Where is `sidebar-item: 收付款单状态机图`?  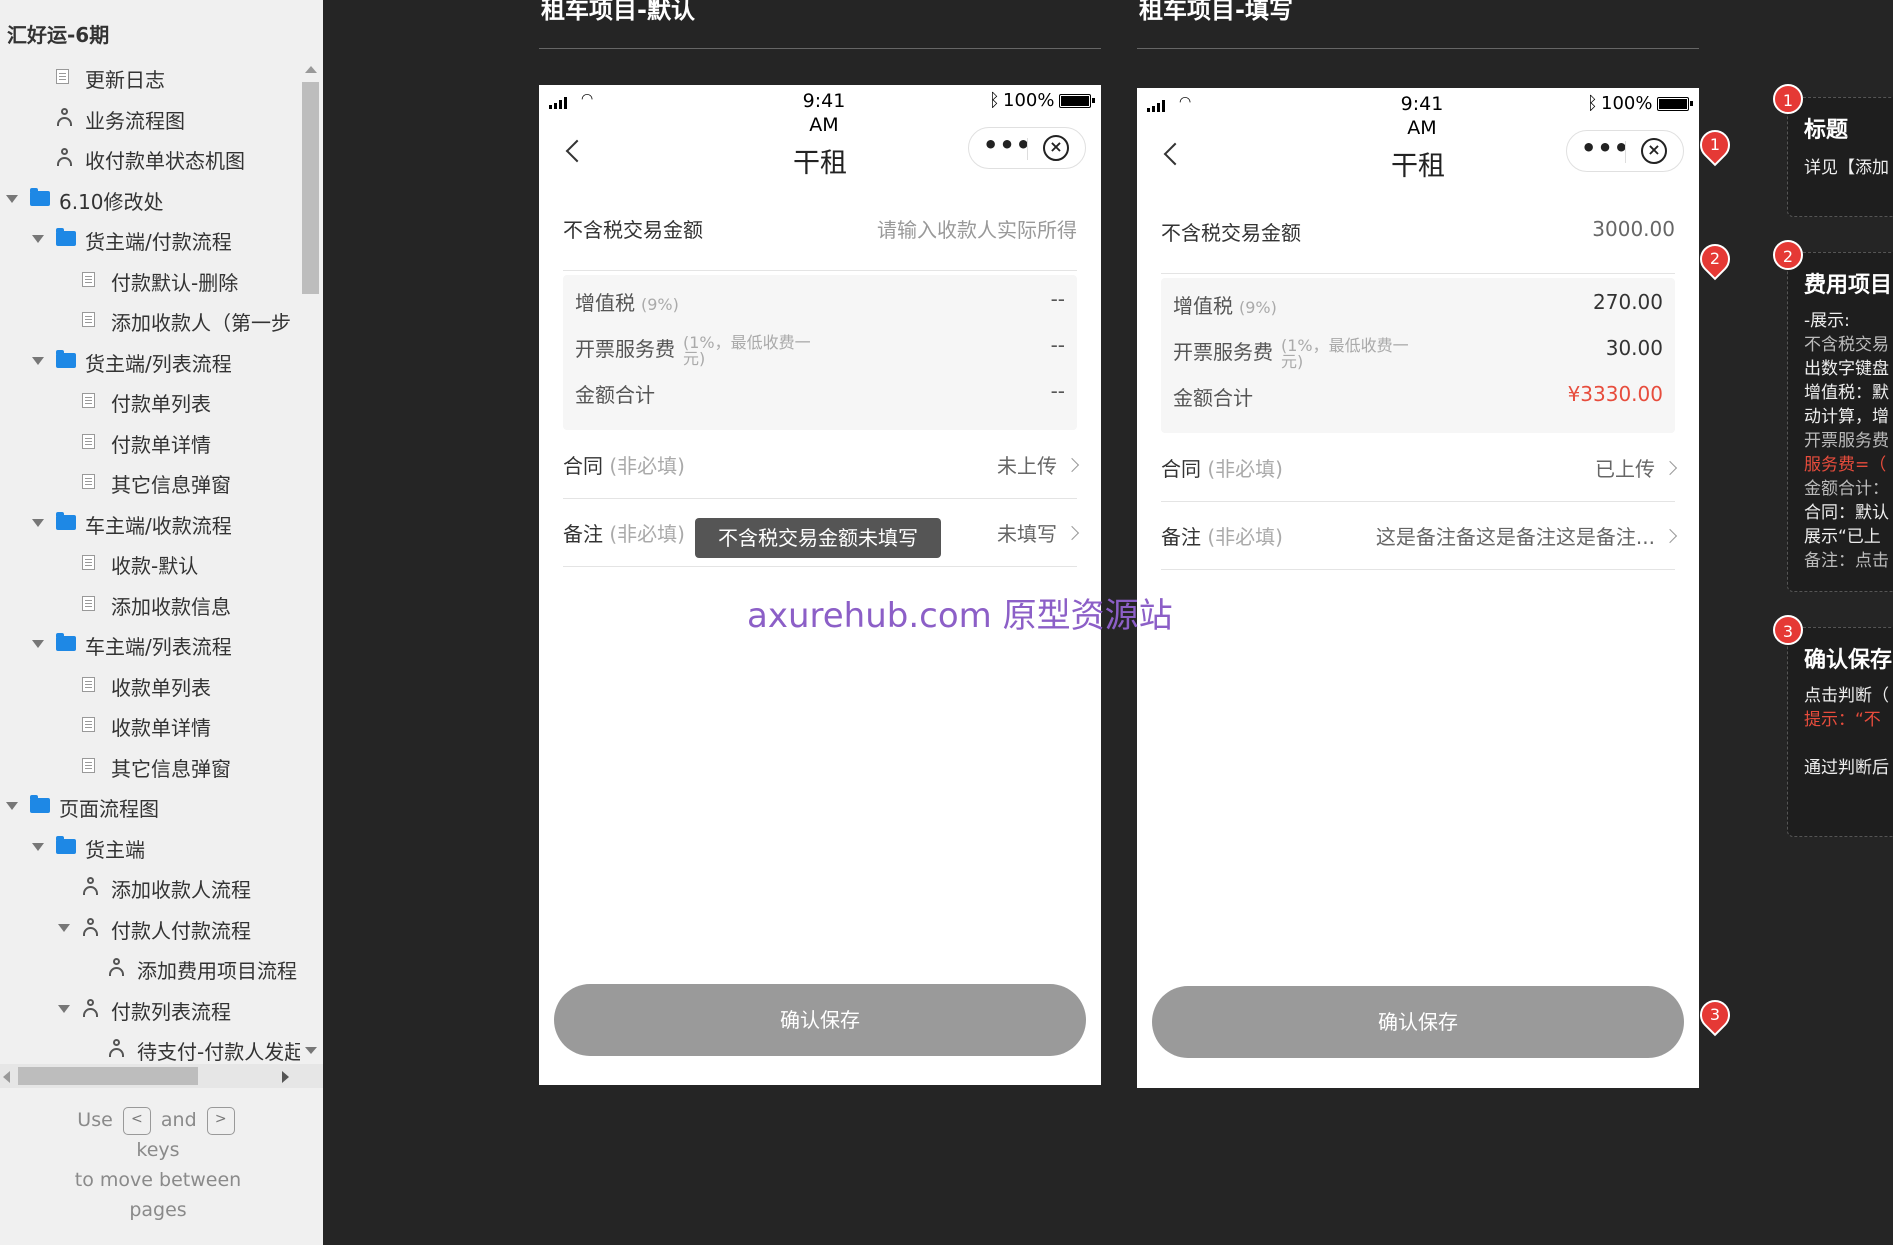
sidebar-item: 收付款单状态机图 is located at coordinates (150, 157).